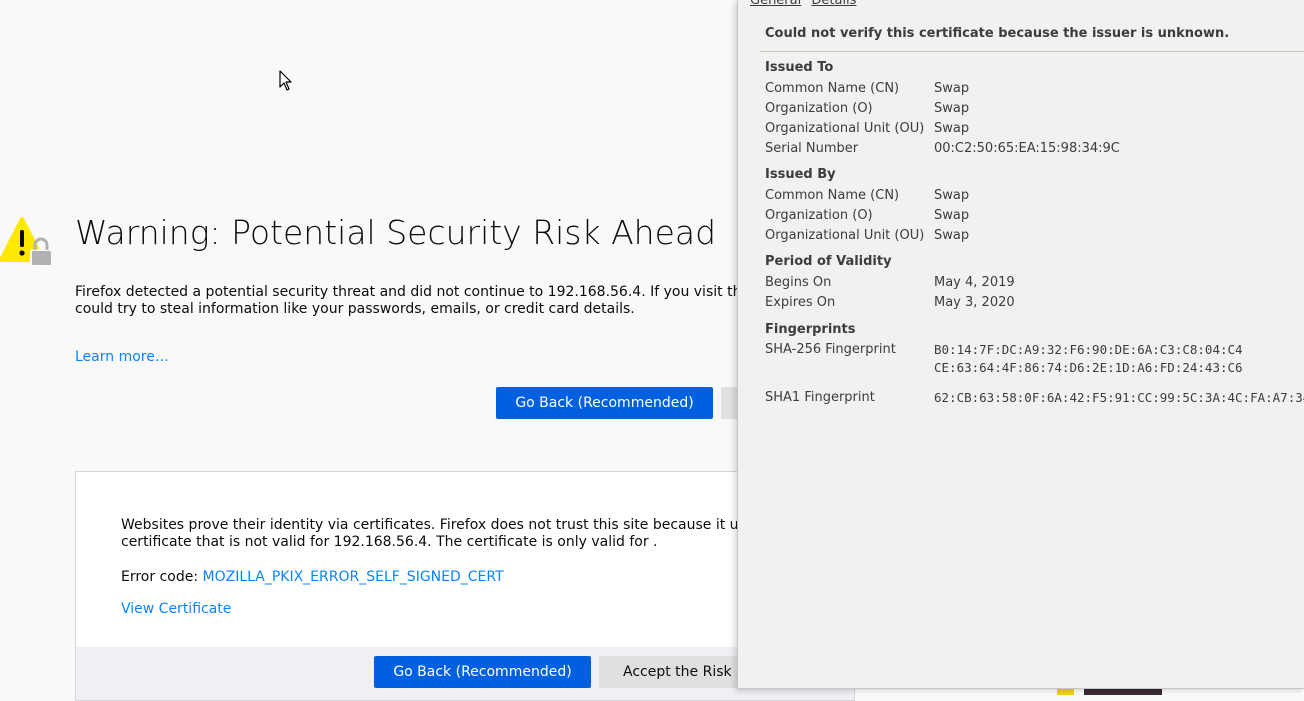 This screenshot has height=701, width=1304. What do you see at coordinates (176, 609) in the screenshot?
I see `view-certificate-link: View Certificate` at bounding box center [176, 609].